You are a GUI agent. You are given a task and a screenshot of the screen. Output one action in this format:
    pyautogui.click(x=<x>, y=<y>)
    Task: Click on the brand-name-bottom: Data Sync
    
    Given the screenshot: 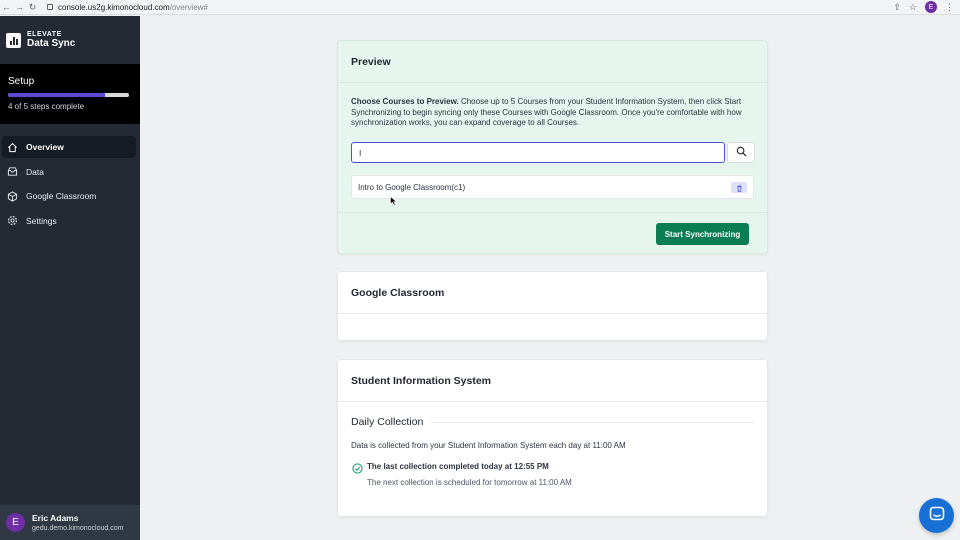 What is the action you would take?
    pyautogui.click(x=51, y=43)
    